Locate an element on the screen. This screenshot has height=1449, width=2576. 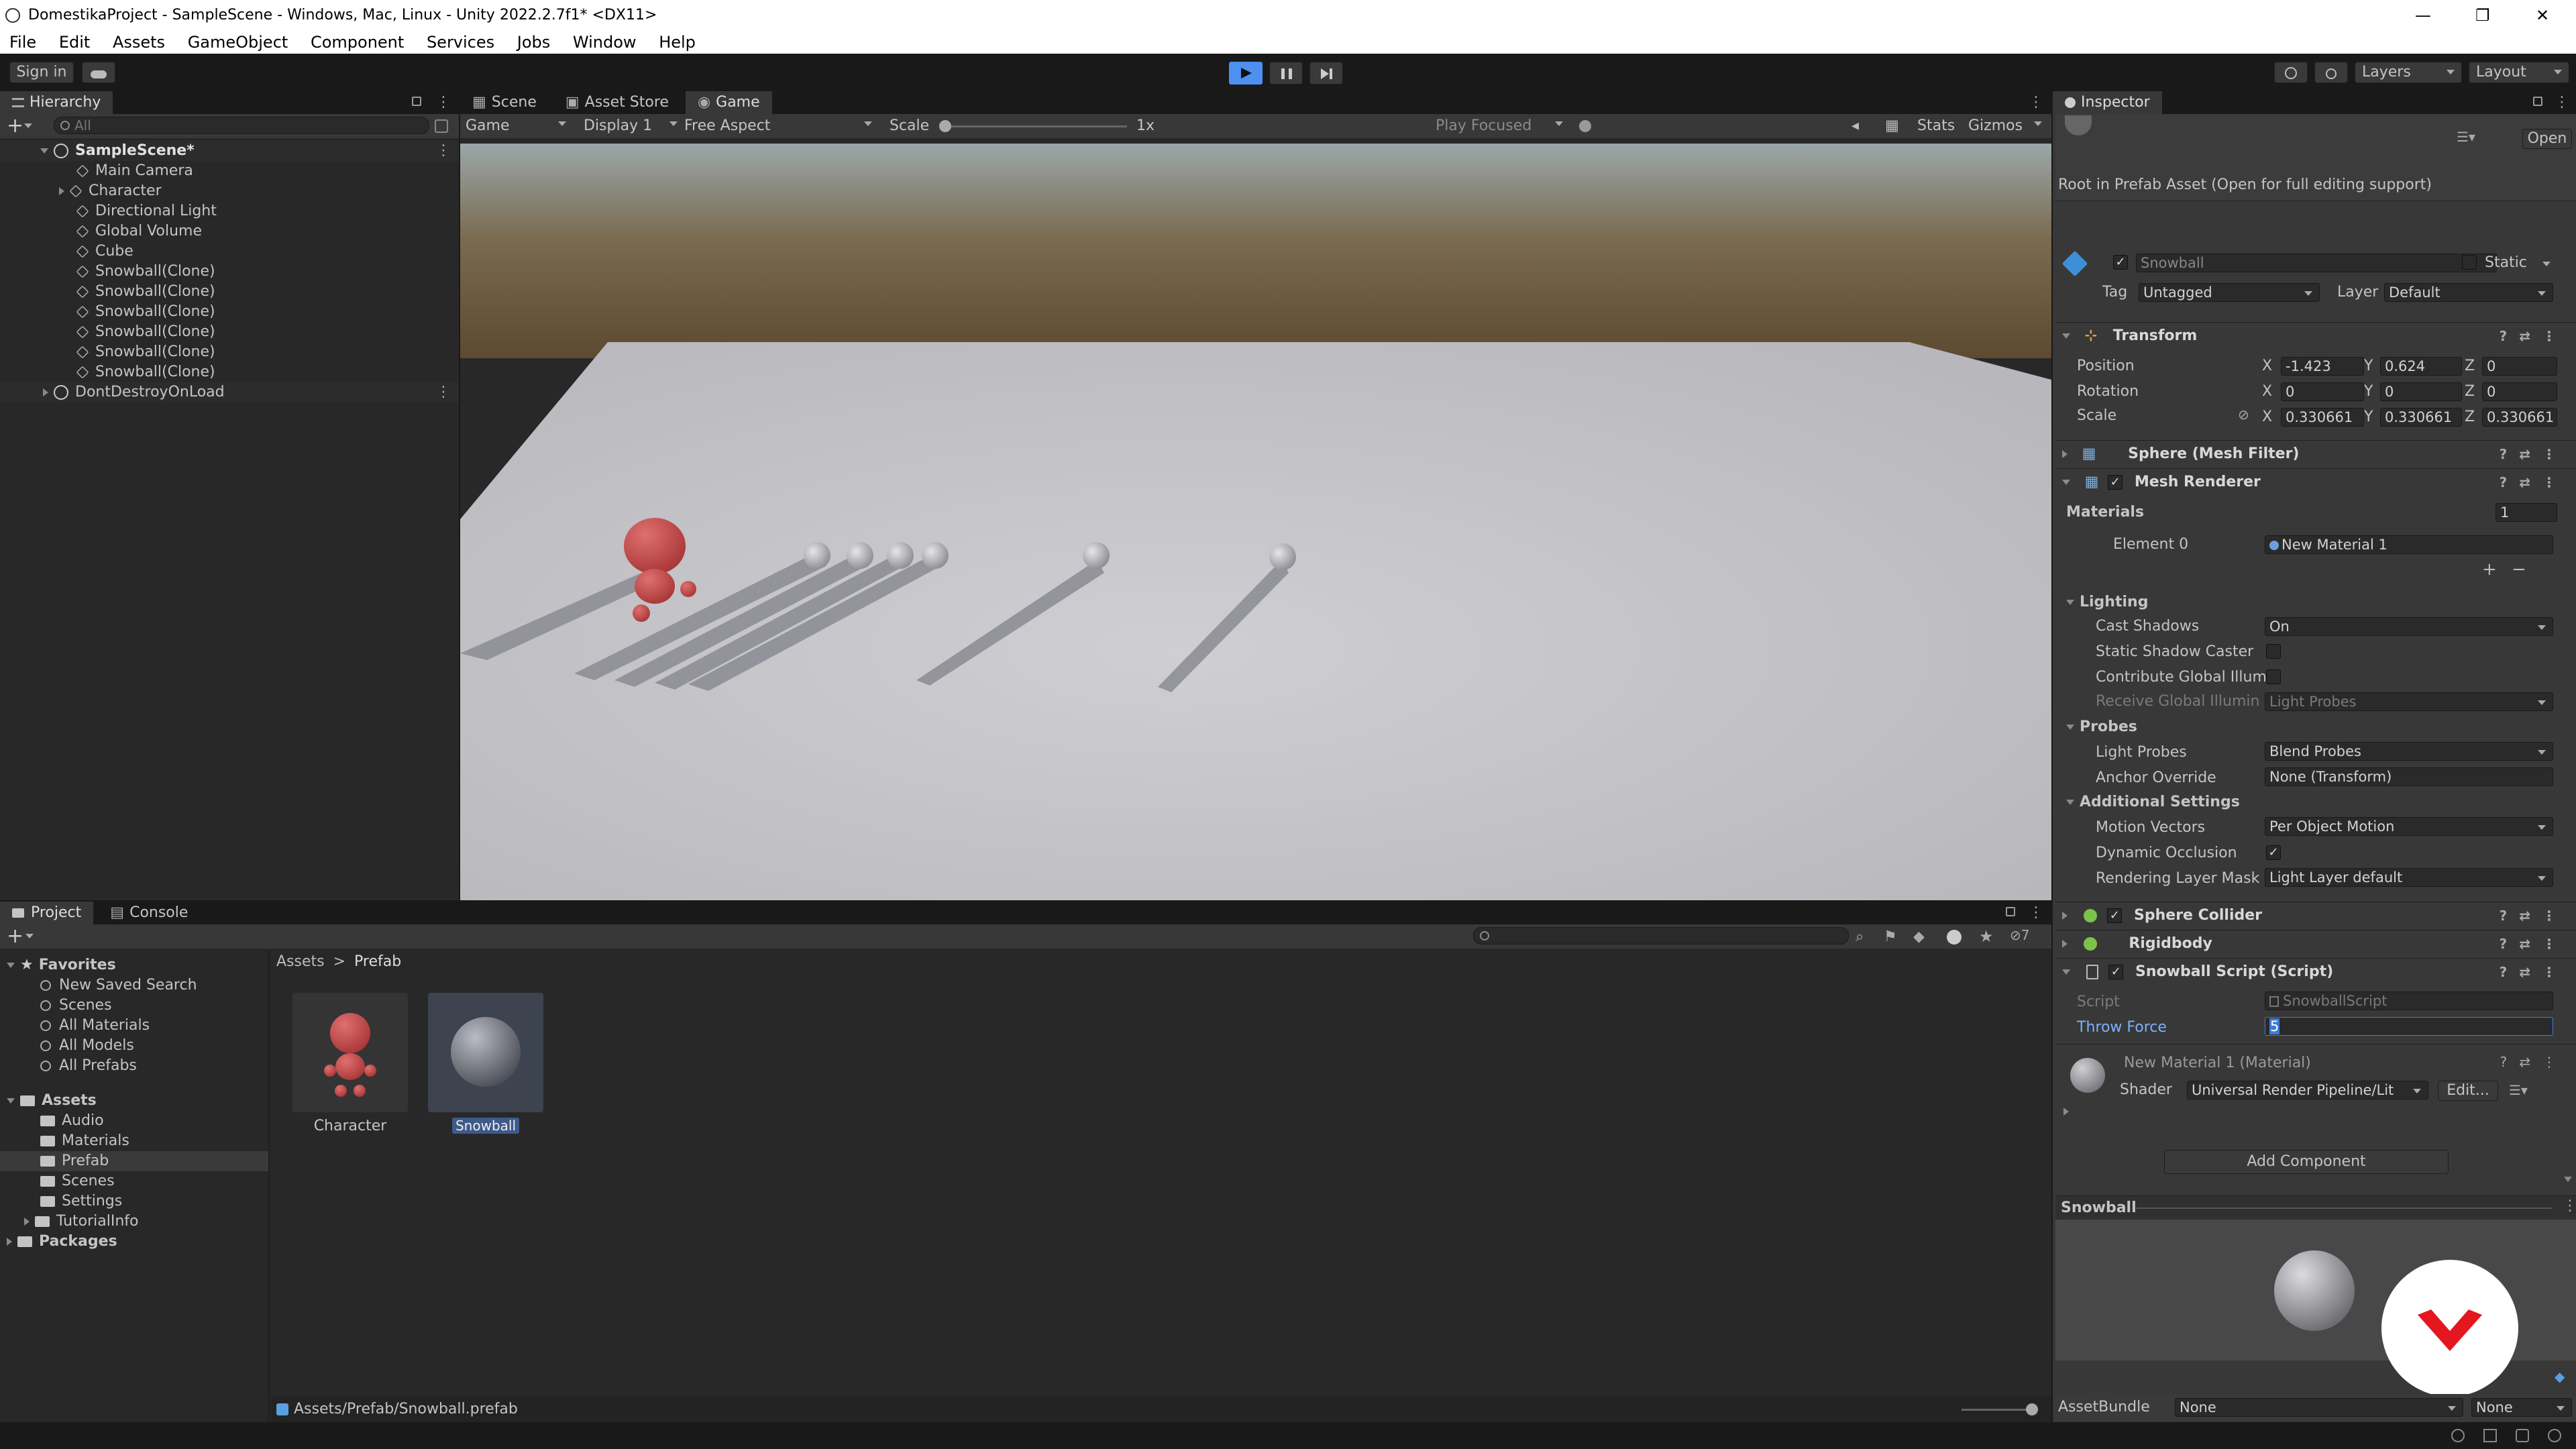
scene-visibility-icon is located at coordinates (441, 126).